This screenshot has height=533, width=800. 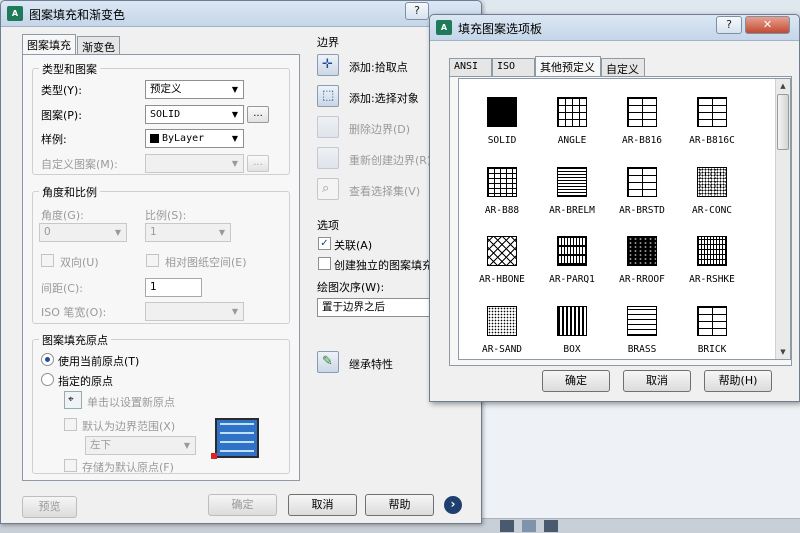 What do you see at coordinates (502, 260) in the screenshot?
I see `pattern-item: AR-HBONE` at bounding box center [502, 260].